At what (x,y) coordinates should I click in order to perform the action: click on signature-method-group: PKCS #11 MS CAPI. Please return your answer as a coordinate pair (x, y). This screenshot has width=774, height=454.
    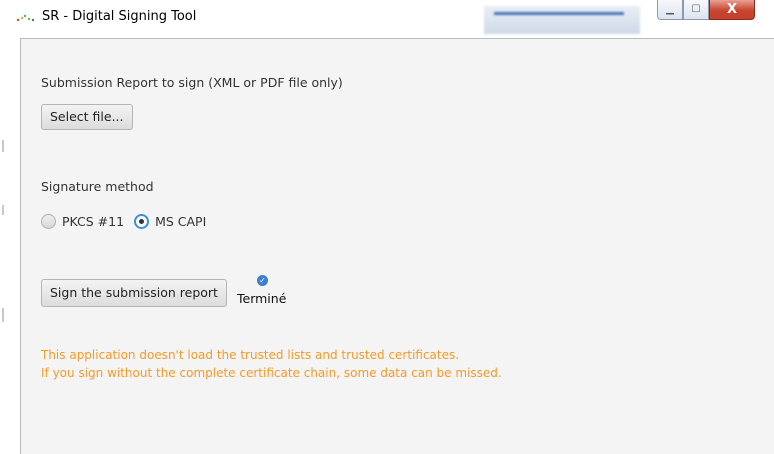
    Looking at the image, I should click on (128, 221).